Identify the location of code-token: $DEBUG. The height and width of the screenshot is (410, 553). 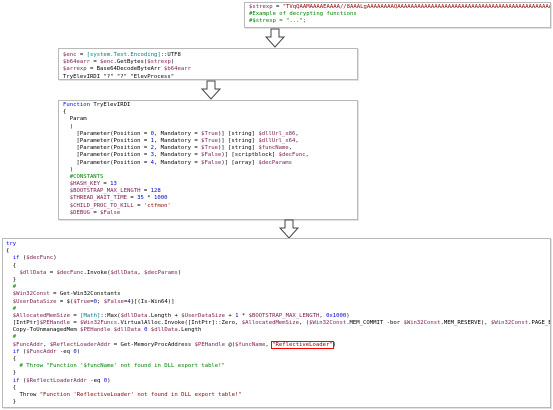
(79, 212).